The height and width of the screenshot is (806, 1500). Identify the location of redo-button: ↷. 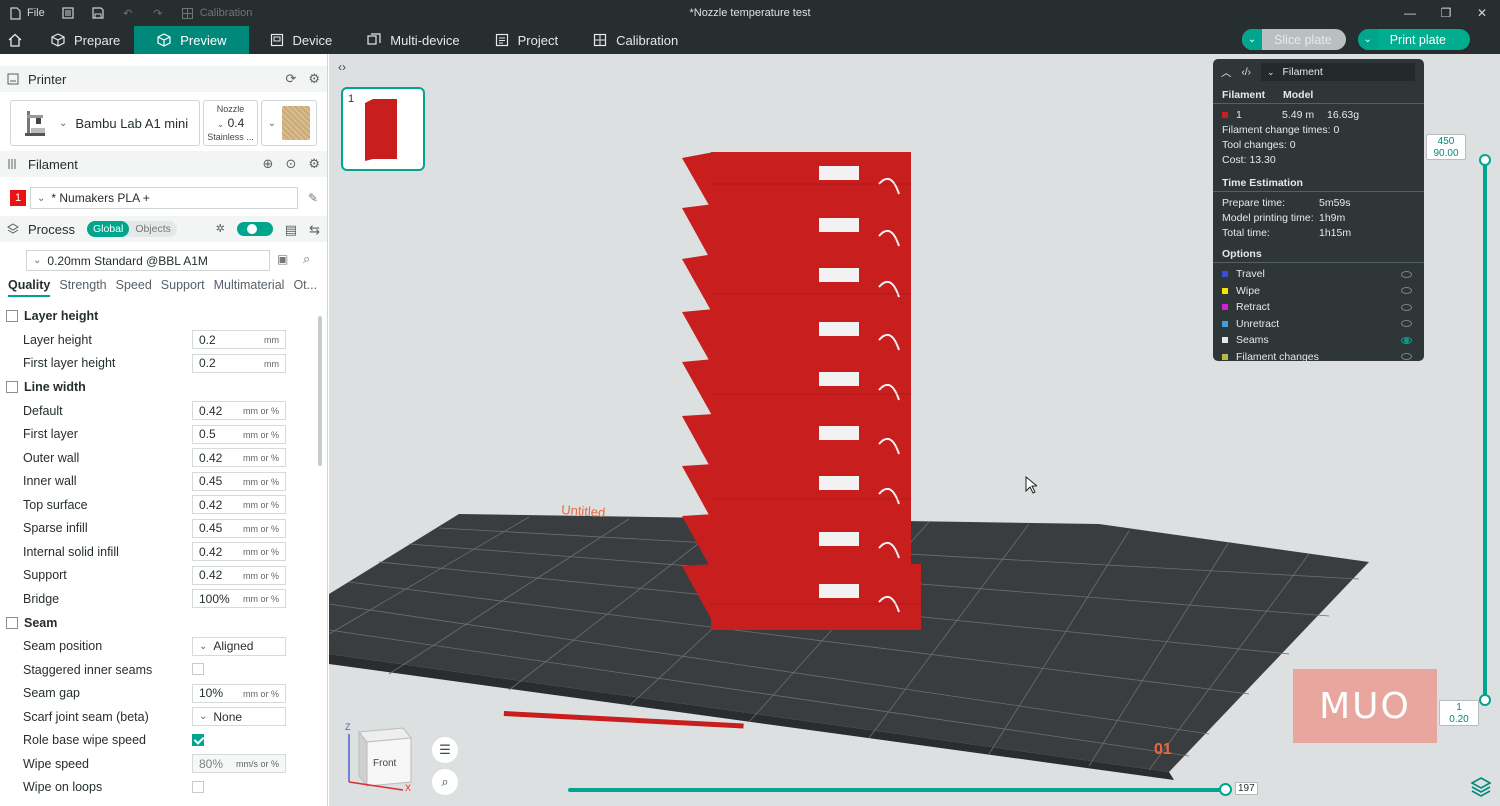
(158, 13).